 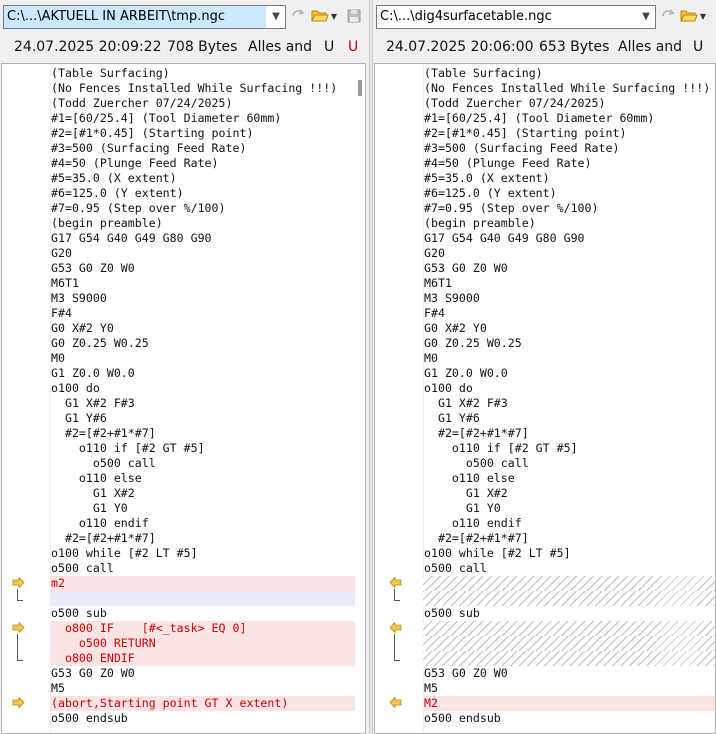 I want to click on left-scrollbar, so click(x=360, y=398).